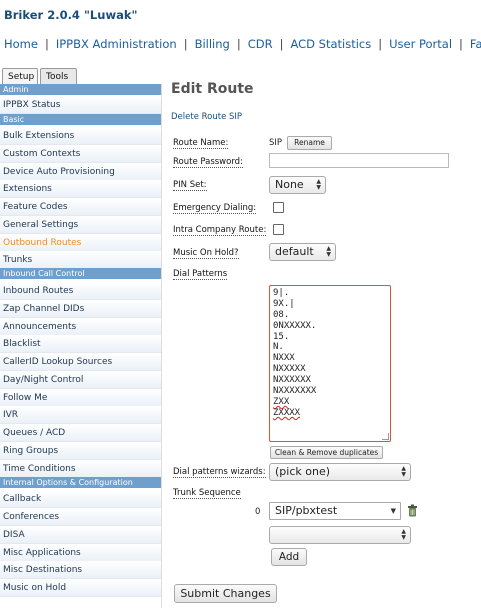 The height and width of the screenshot is (608, 481). What do you see at coordinates (80, 154) in the screenshot?
I see `sidebar-item-custom-contexts: Custom Contexts` at bounding box center [80, 154].